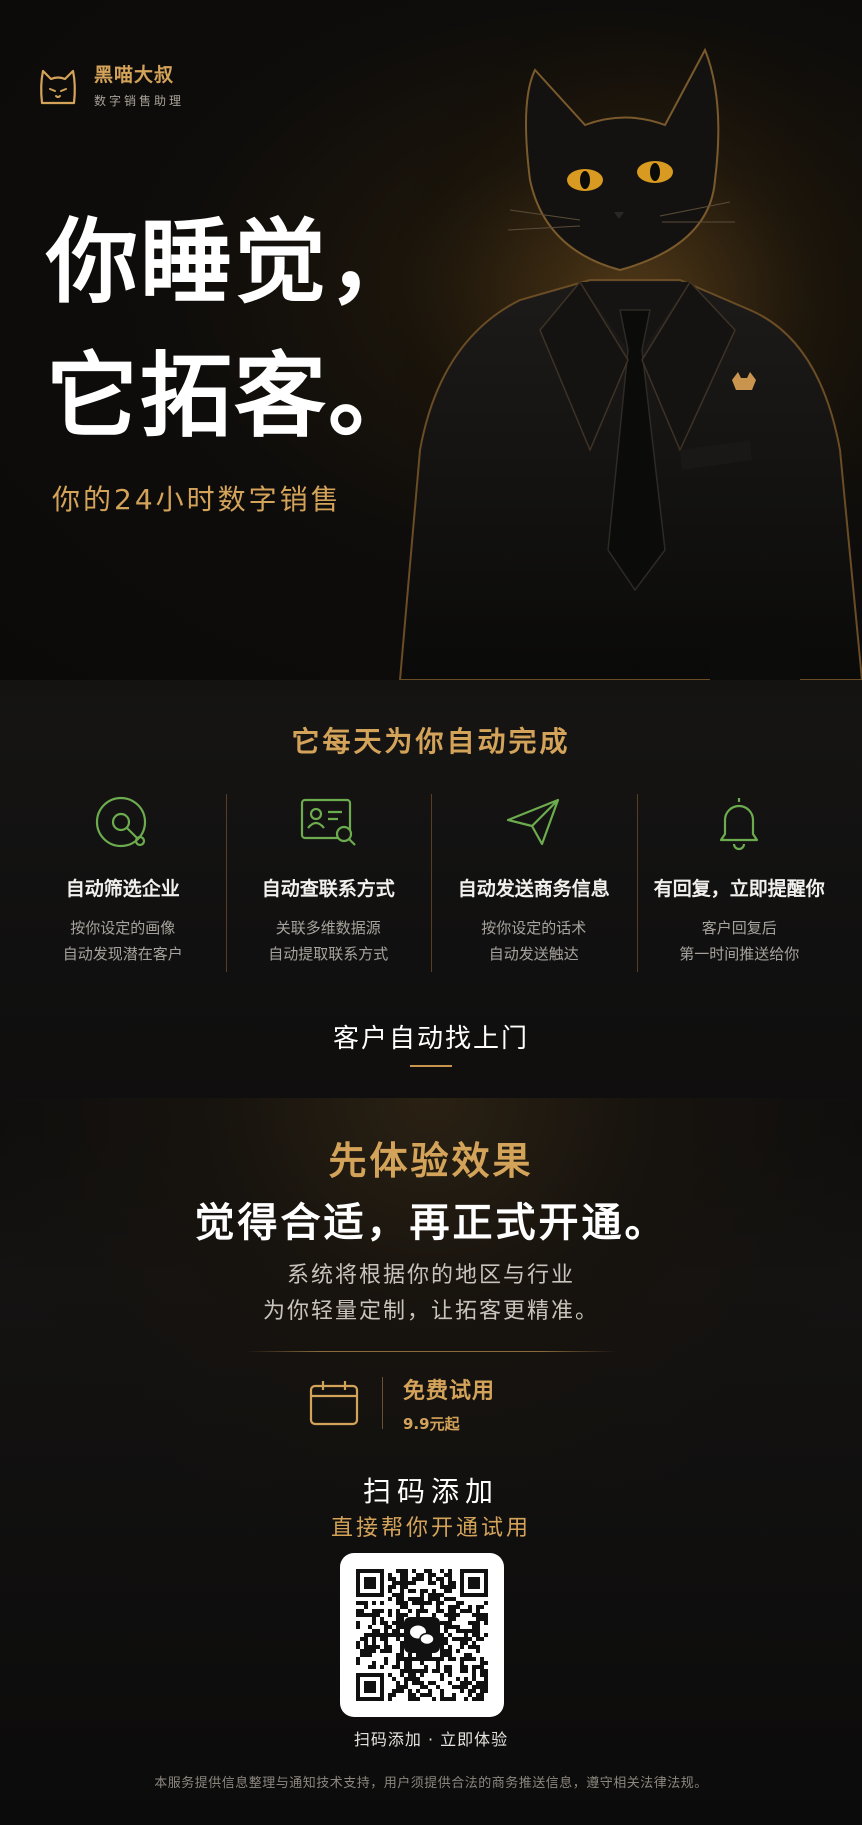 Image resolution: width=862 pixels, height=1825 pixels. Describe the element at coordinates (401, 1403) in the screenshot. I see `free-trial-offer: 免费试用 9.9元起` at that location.